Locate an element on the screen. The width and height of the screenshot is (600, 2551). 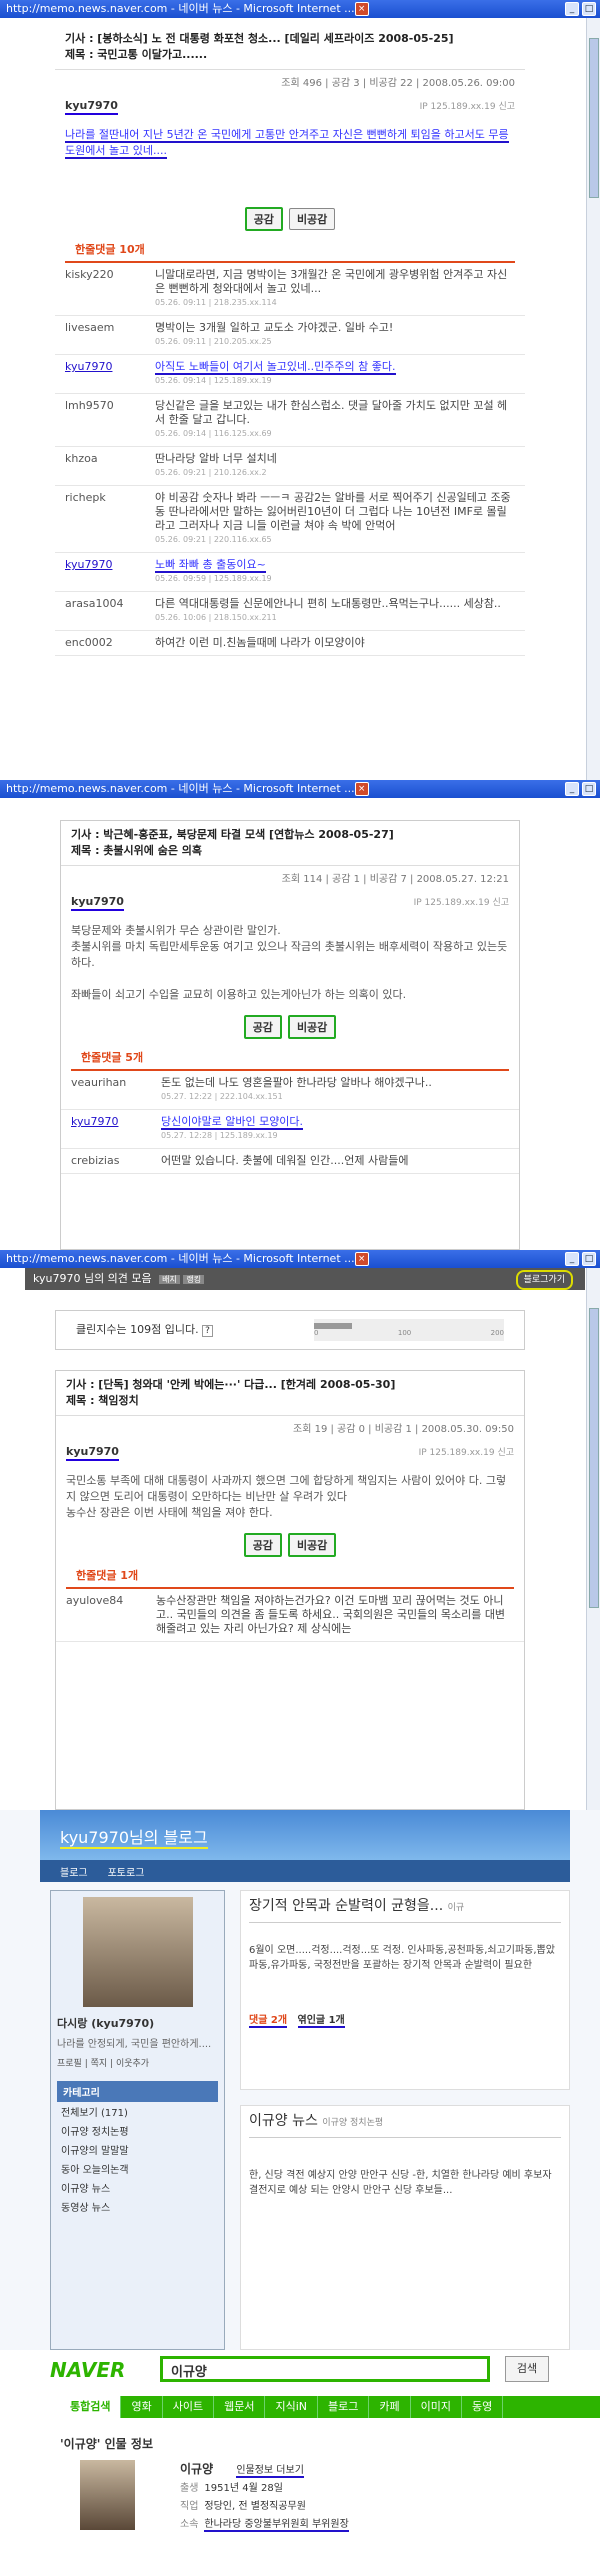
person-name: 이규양 is located at coordinates (196, 2469).